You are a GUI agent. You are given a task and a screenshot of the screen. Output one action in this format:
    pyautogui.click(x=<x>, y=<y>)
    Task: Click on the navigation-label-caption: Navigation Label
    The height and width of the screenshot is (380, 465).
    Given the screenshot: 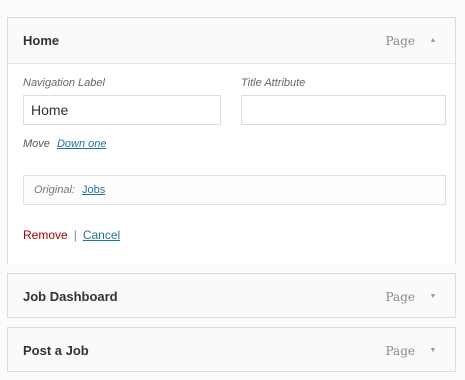 What is the action you would take?
    pyautogui.click(x=64, y=83)
    